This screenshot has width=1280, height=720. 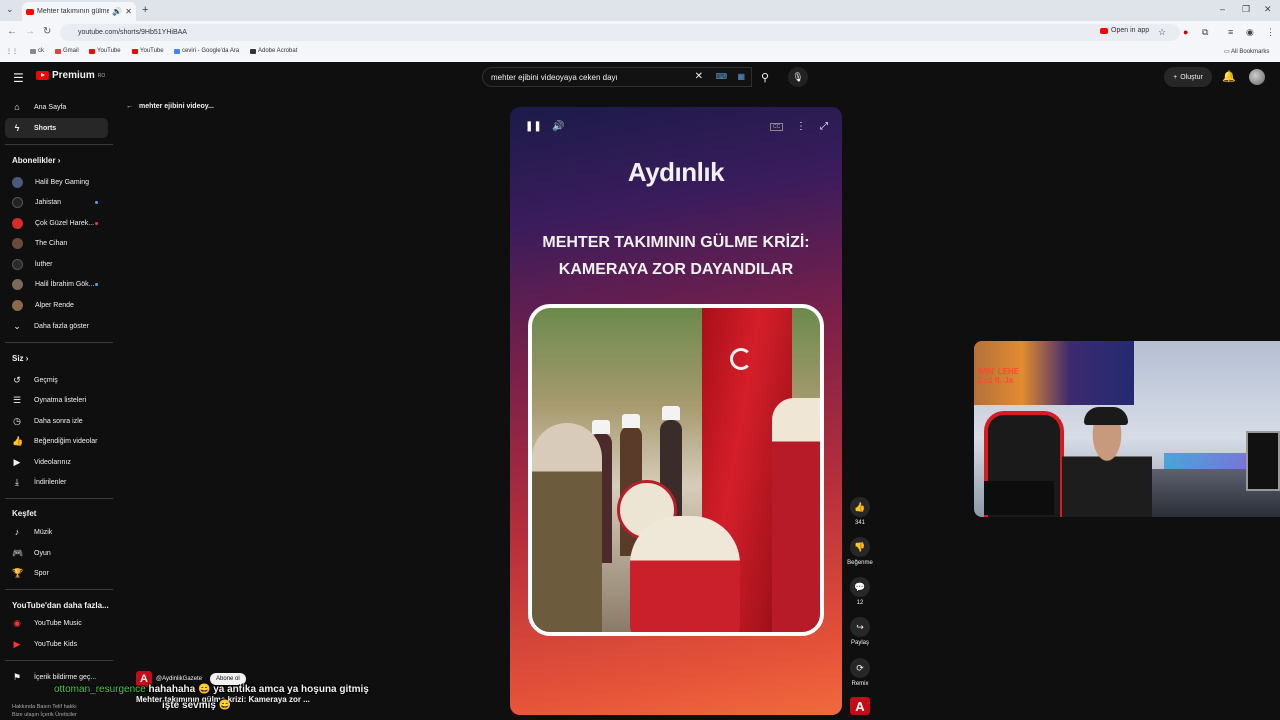 What do you see at coordinates (56, 421) in the screenshot?
I see `sidebar-item-watch-later: ◷ Daha sonra izle` at bounding box center [56, 421].